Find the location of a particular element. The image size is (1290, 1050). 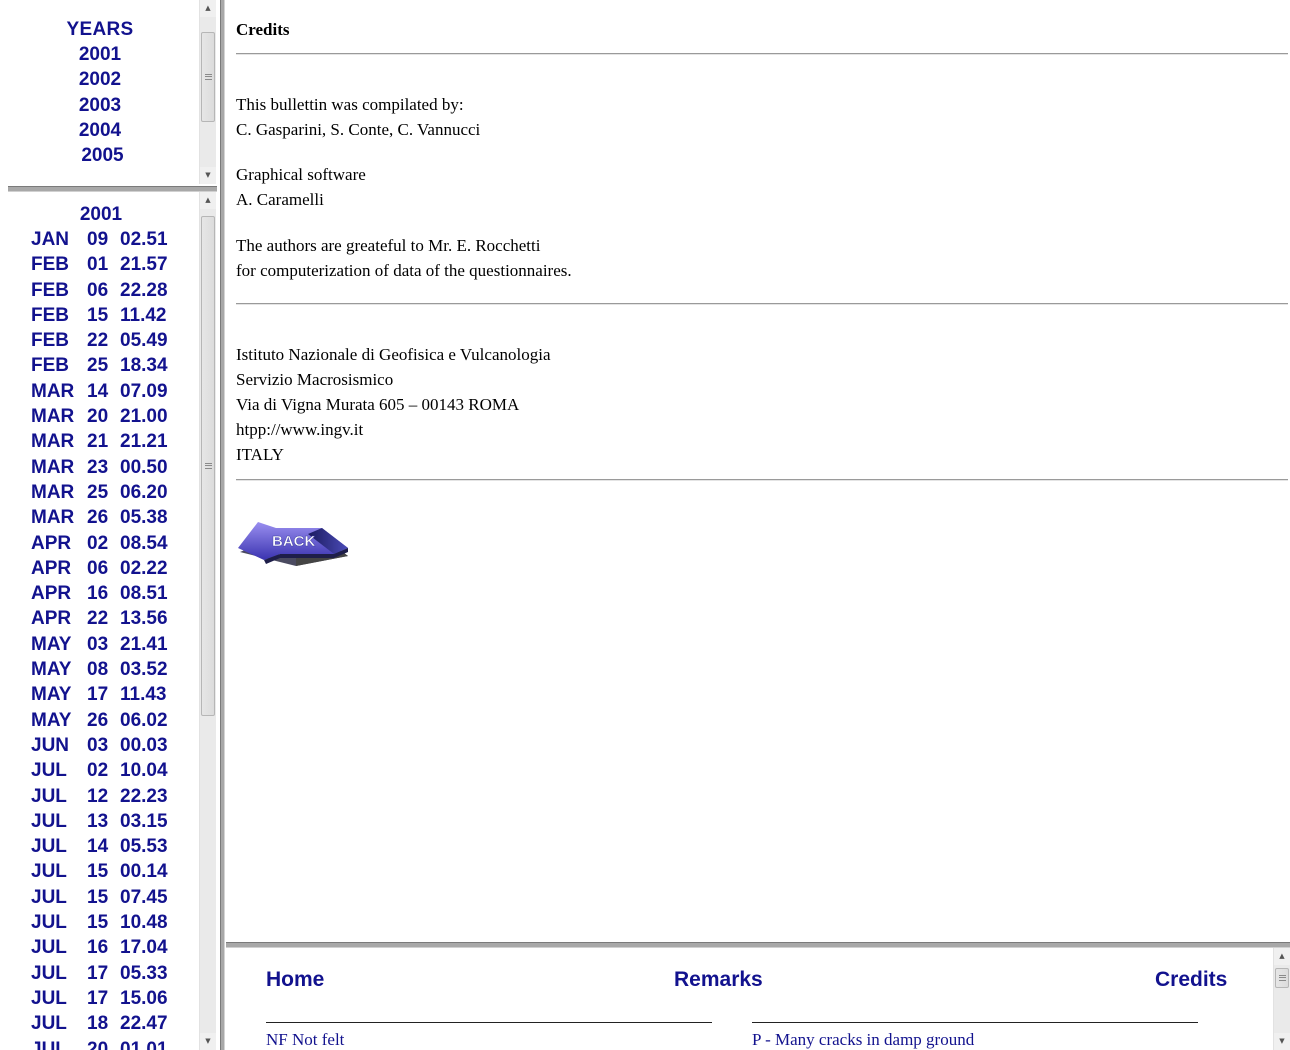

frame-divider-bottom is located at coordinates (758, 944).